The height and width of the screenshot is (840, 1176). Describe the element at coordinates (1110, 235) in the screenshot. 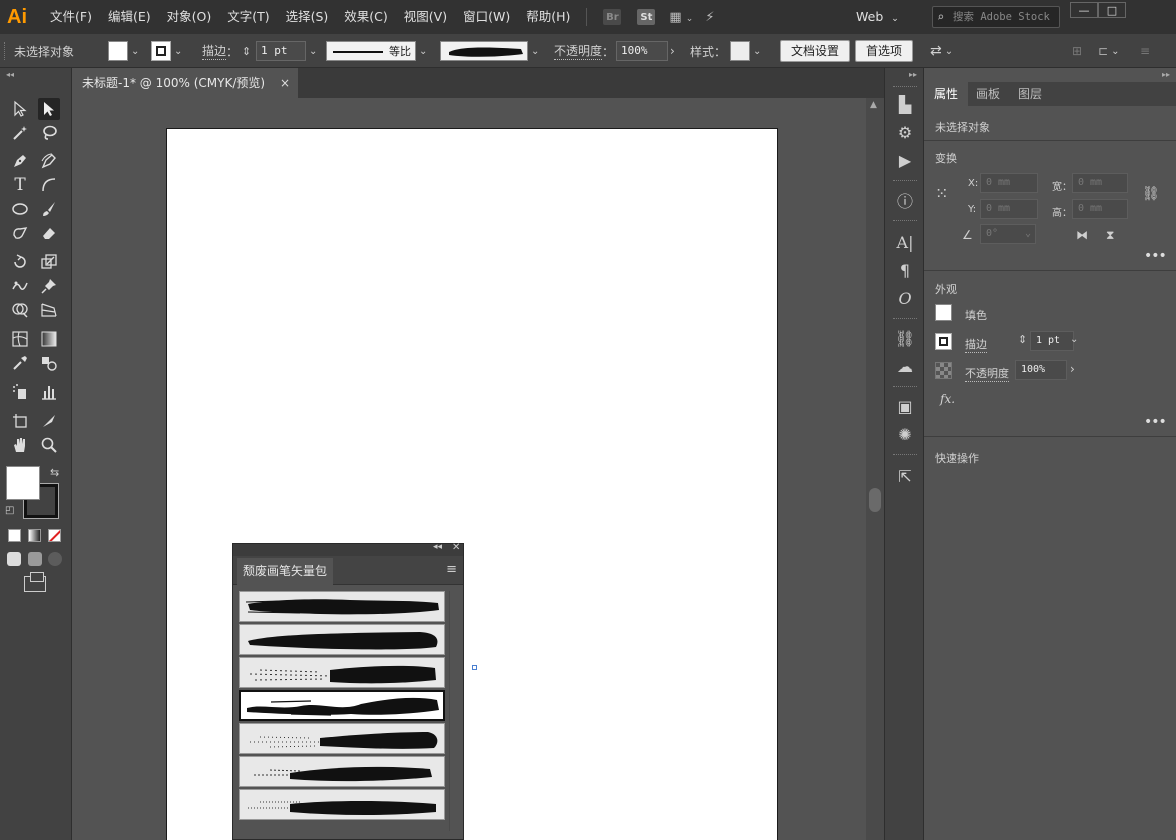

I see `flip-vertical-icon: ⧗` at that location.